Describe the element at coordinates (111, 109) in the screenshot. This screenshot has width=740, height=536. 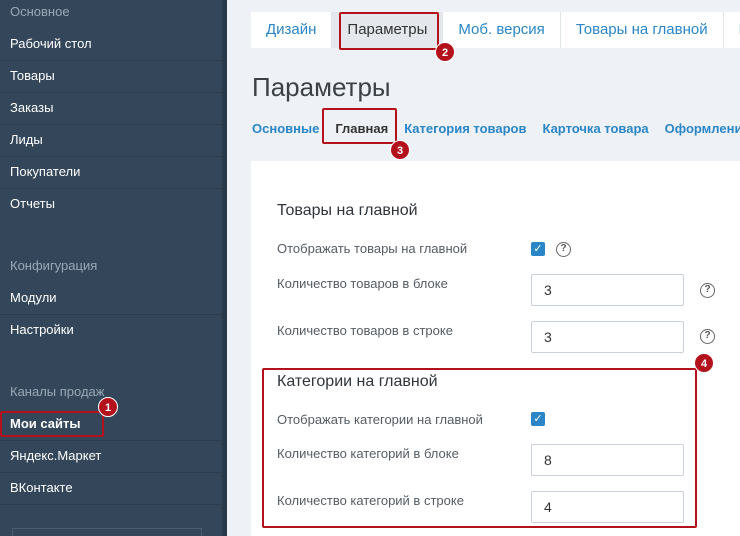
I see `sidebar-item-orders: Заказы` at that location.